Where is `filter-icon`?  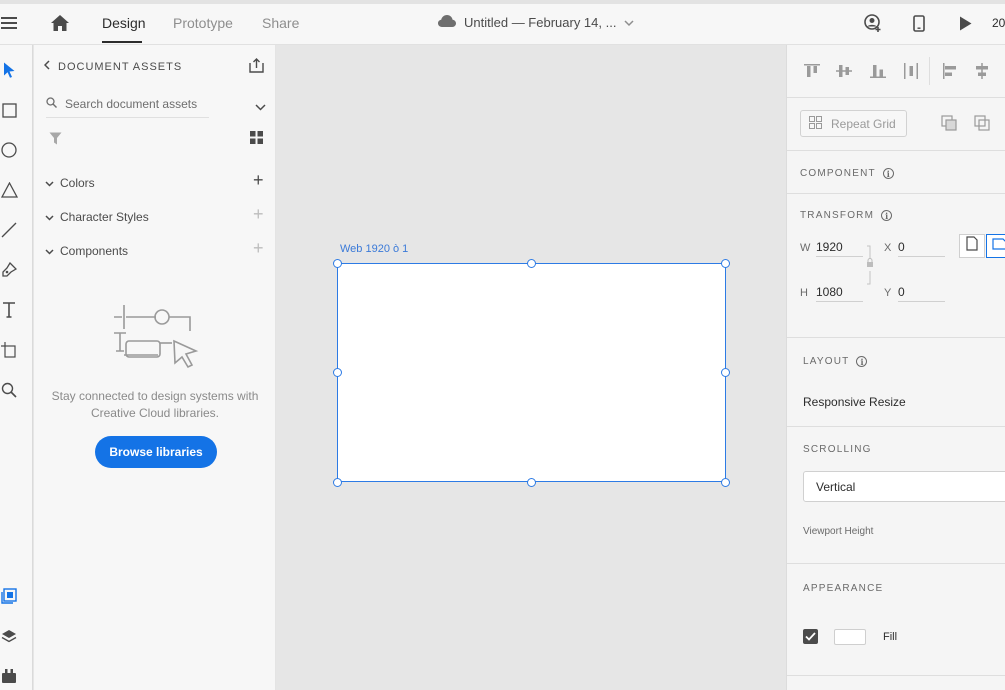
filter-icon is located at coordinates (56, 139).